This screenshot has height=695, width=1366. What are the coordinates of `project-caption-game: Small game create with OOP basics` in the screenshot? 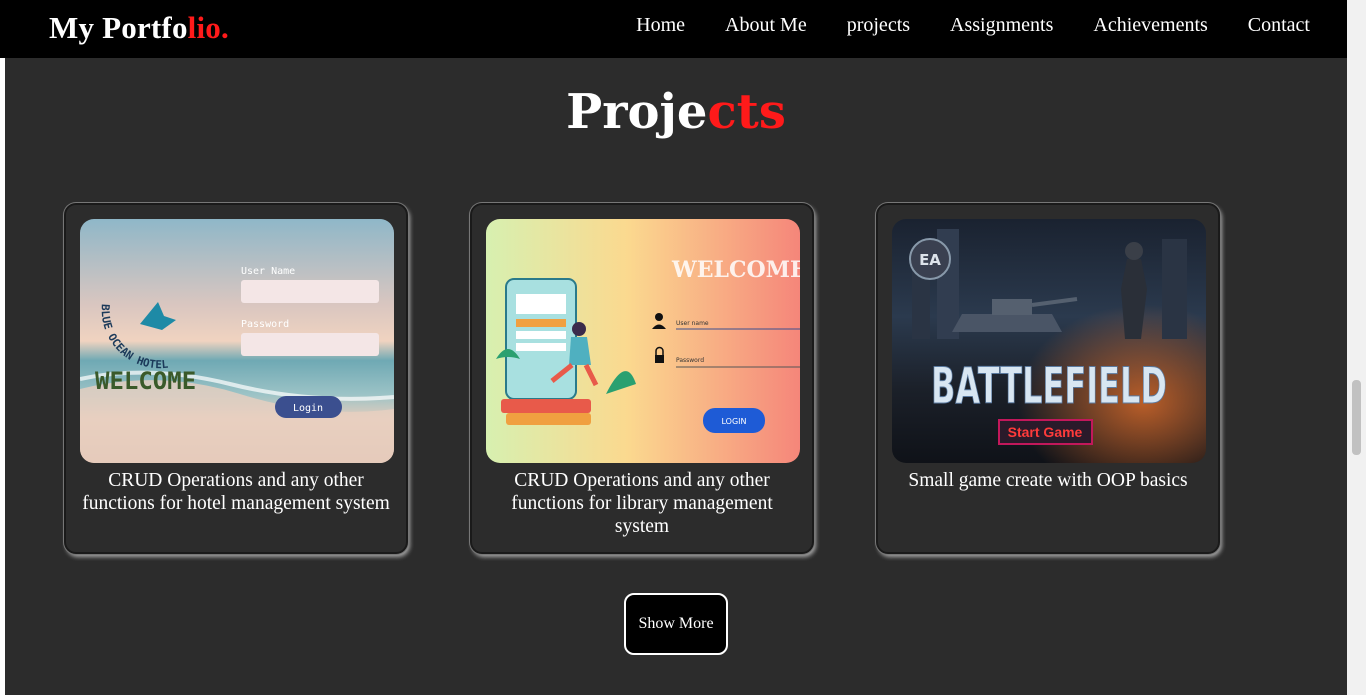 It's located at (1048, 480).